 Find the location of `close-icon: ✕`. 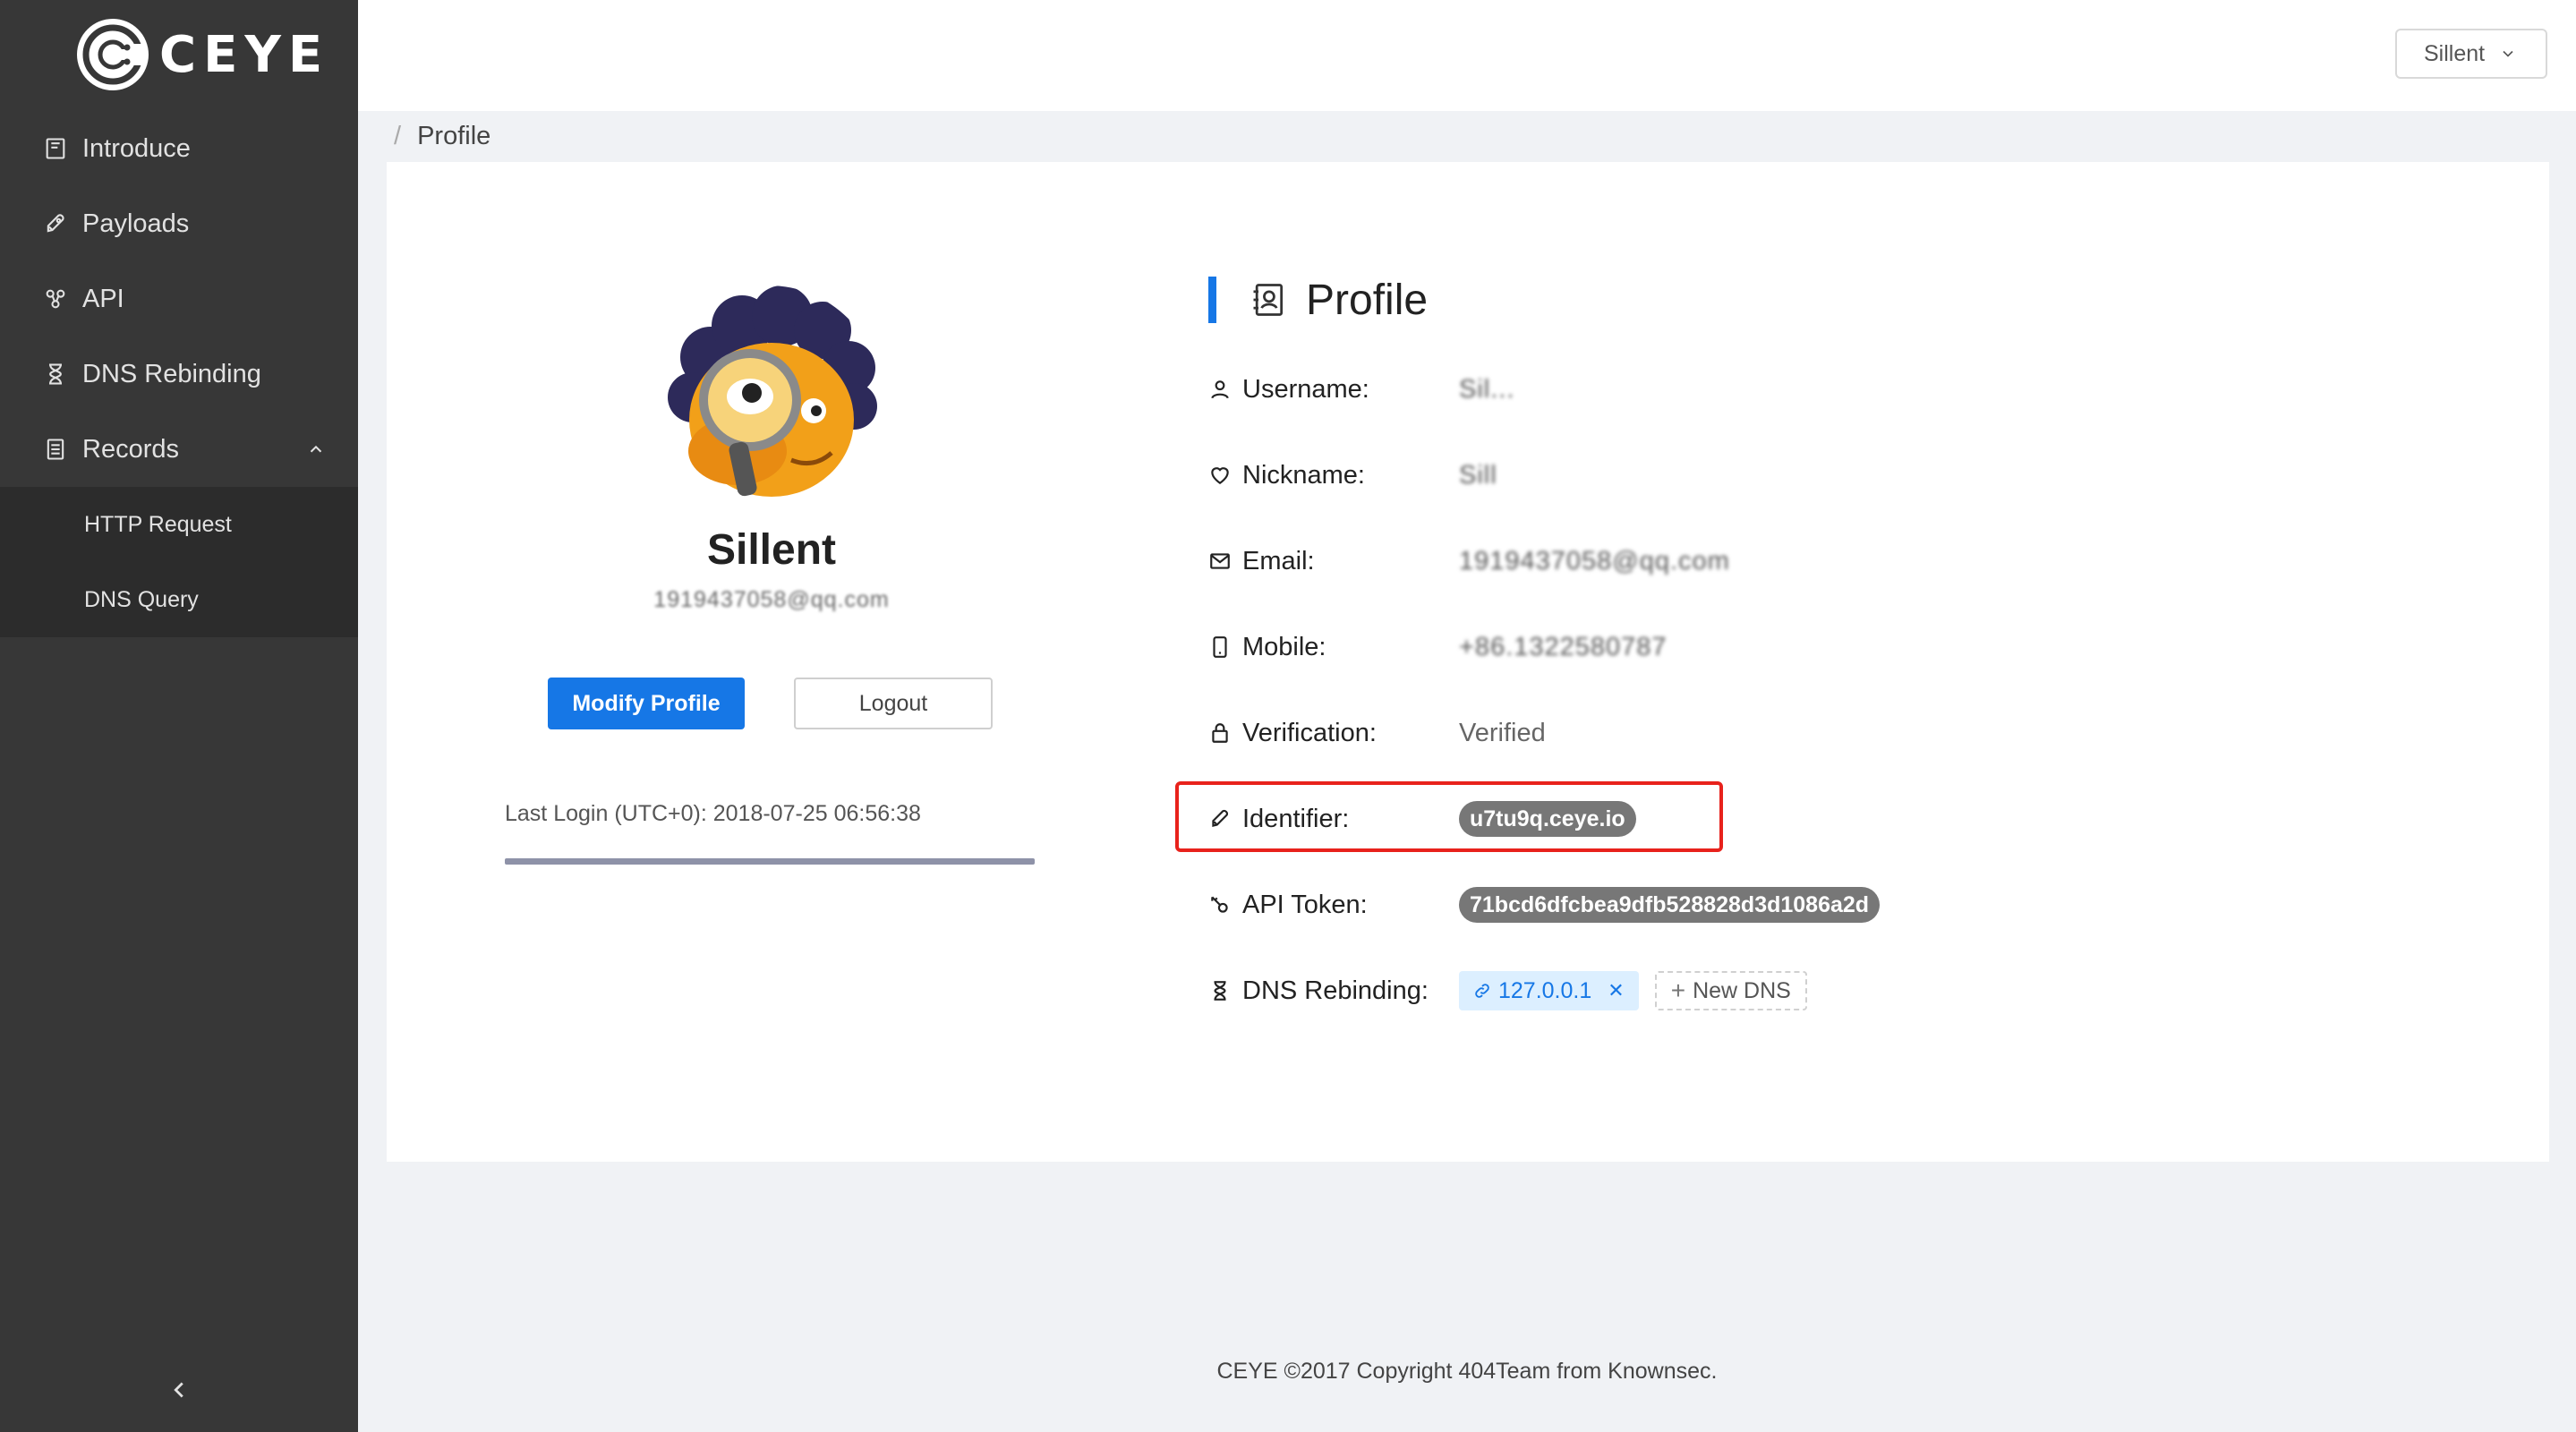

close-icon: ✕ is located at coordinates (1616, 990).